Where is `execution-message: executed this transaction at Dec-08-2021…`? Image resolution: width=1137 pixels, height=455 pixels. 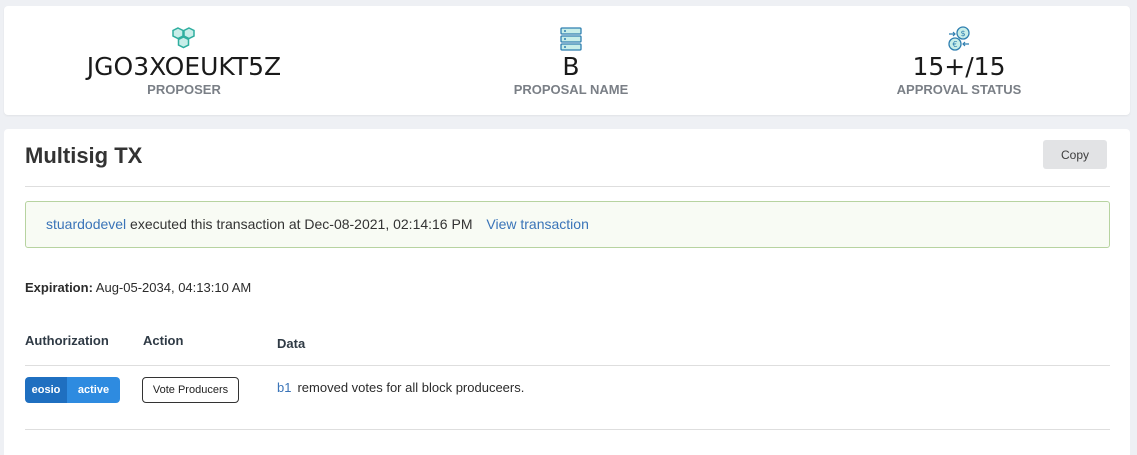
execution-message: executed this transaction at Dec-08-2021… is located at coordinates (299, 224).